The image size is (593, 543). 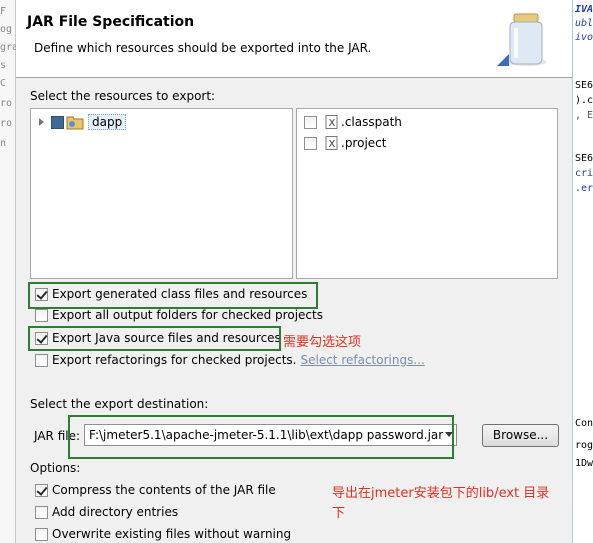 I want to click on bg-text: 1Dw, so click(x=584, y=463).